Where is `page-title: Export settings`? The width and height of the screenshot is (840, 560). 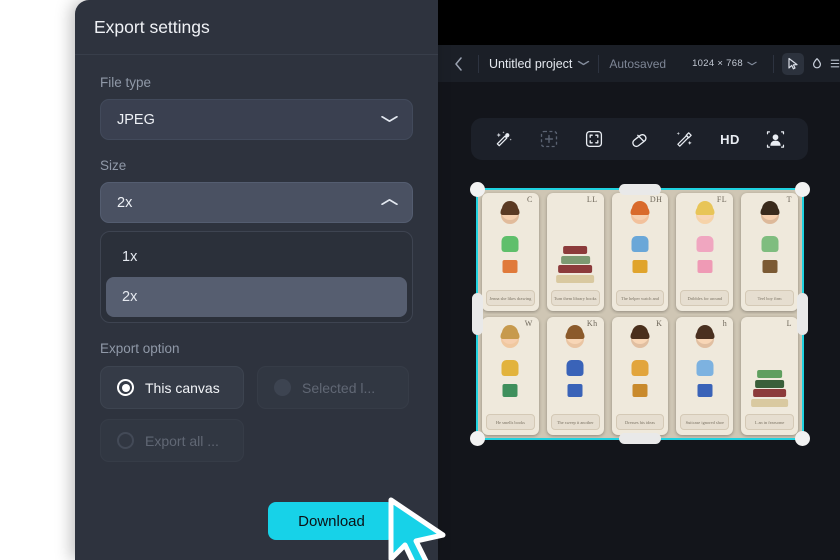
page-title: Export settings is located at coordinates (152, 26).